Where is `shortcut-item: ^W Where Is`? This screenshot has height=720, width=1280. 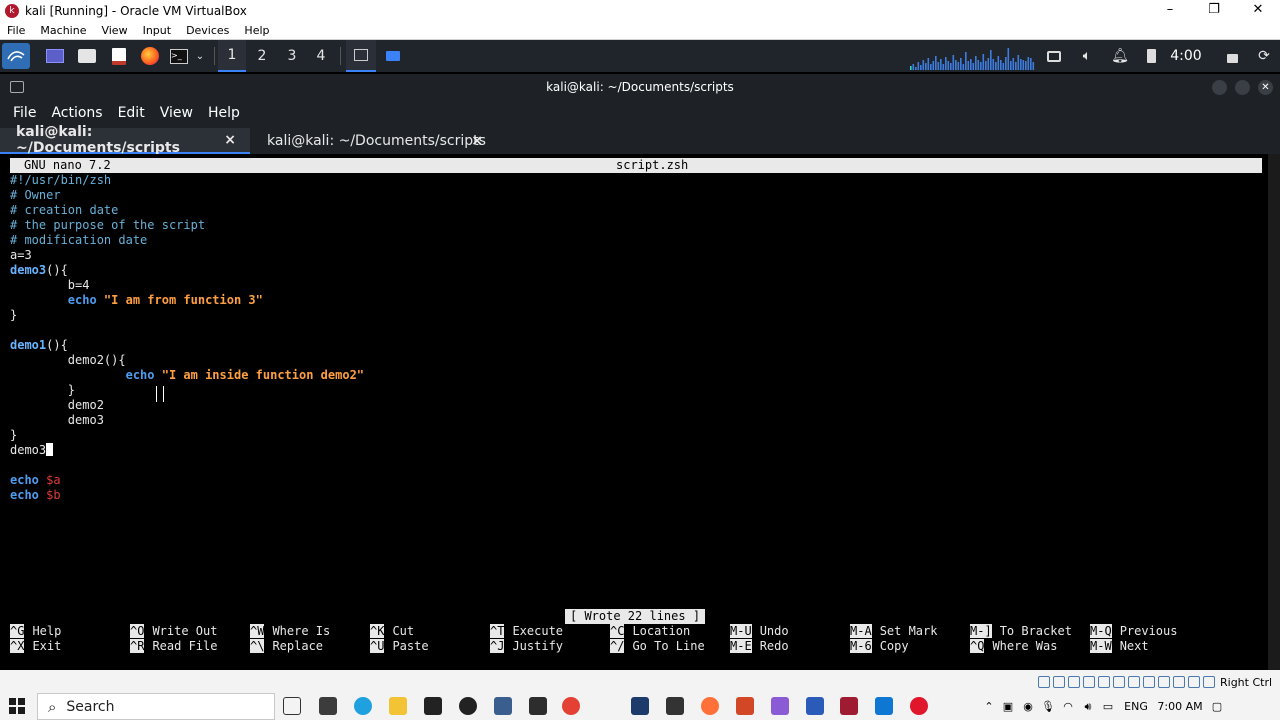
shortcut-item: ^W Where Is is located at coordinates (290, 631).